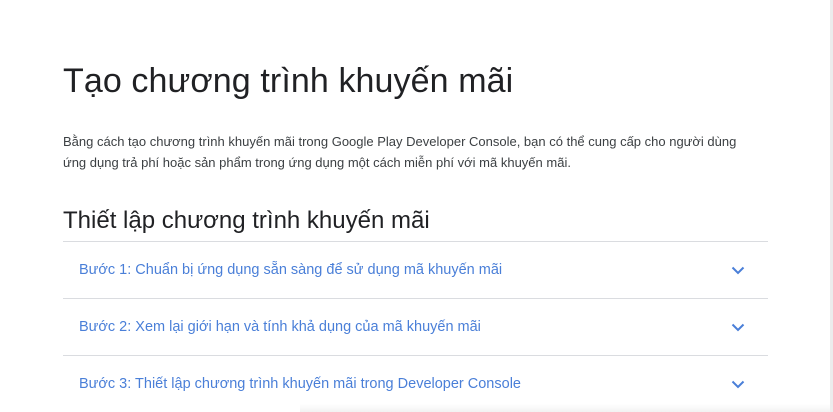 This screenshot has height=412, width=833. I want to click on page-title: Tạo chương trình khuyến mãi, so click(288, 81).